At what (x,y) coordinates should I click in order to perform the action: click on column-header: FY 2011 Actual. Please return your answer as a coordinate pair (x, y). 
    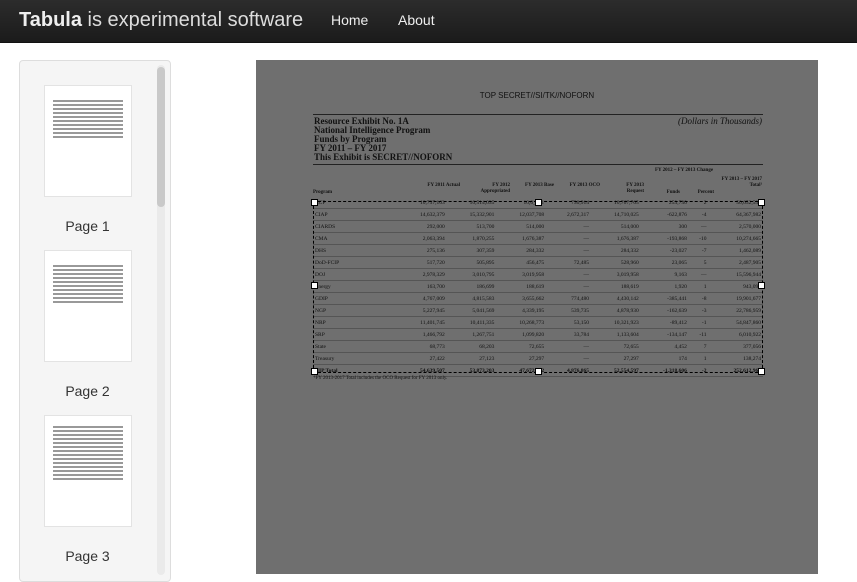
    Looking at the image, I should click on (443, 185).